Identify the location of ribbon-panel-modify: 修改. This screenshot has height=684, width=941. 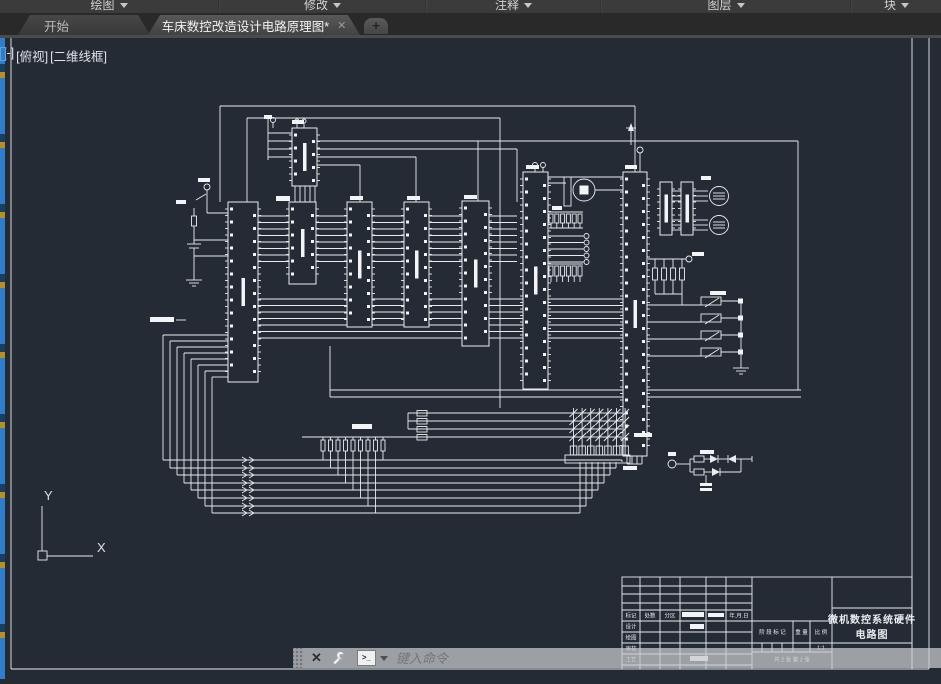
(322, 6).